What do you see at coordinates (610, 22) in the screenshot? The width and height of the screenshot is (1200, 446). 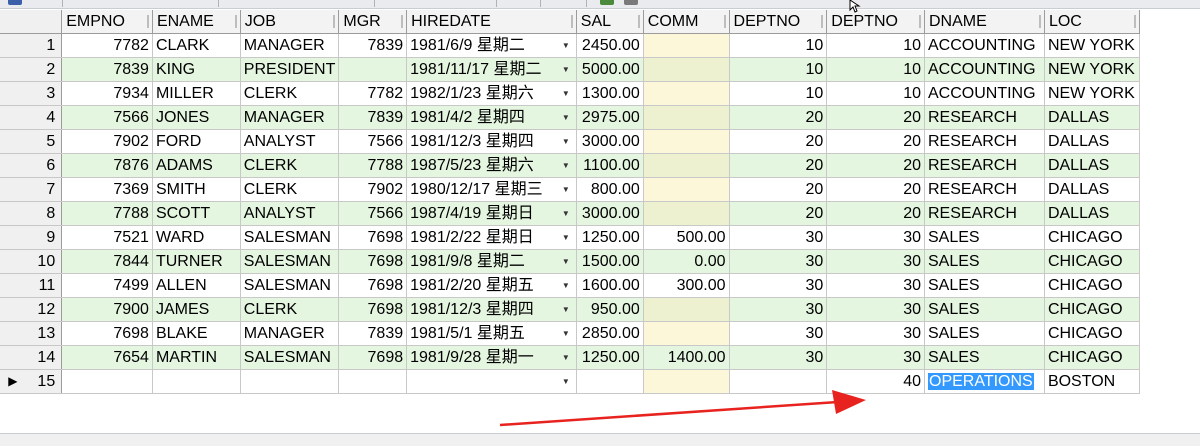 I see `column-header-sal: SAL` at bounding box center [610, 22].